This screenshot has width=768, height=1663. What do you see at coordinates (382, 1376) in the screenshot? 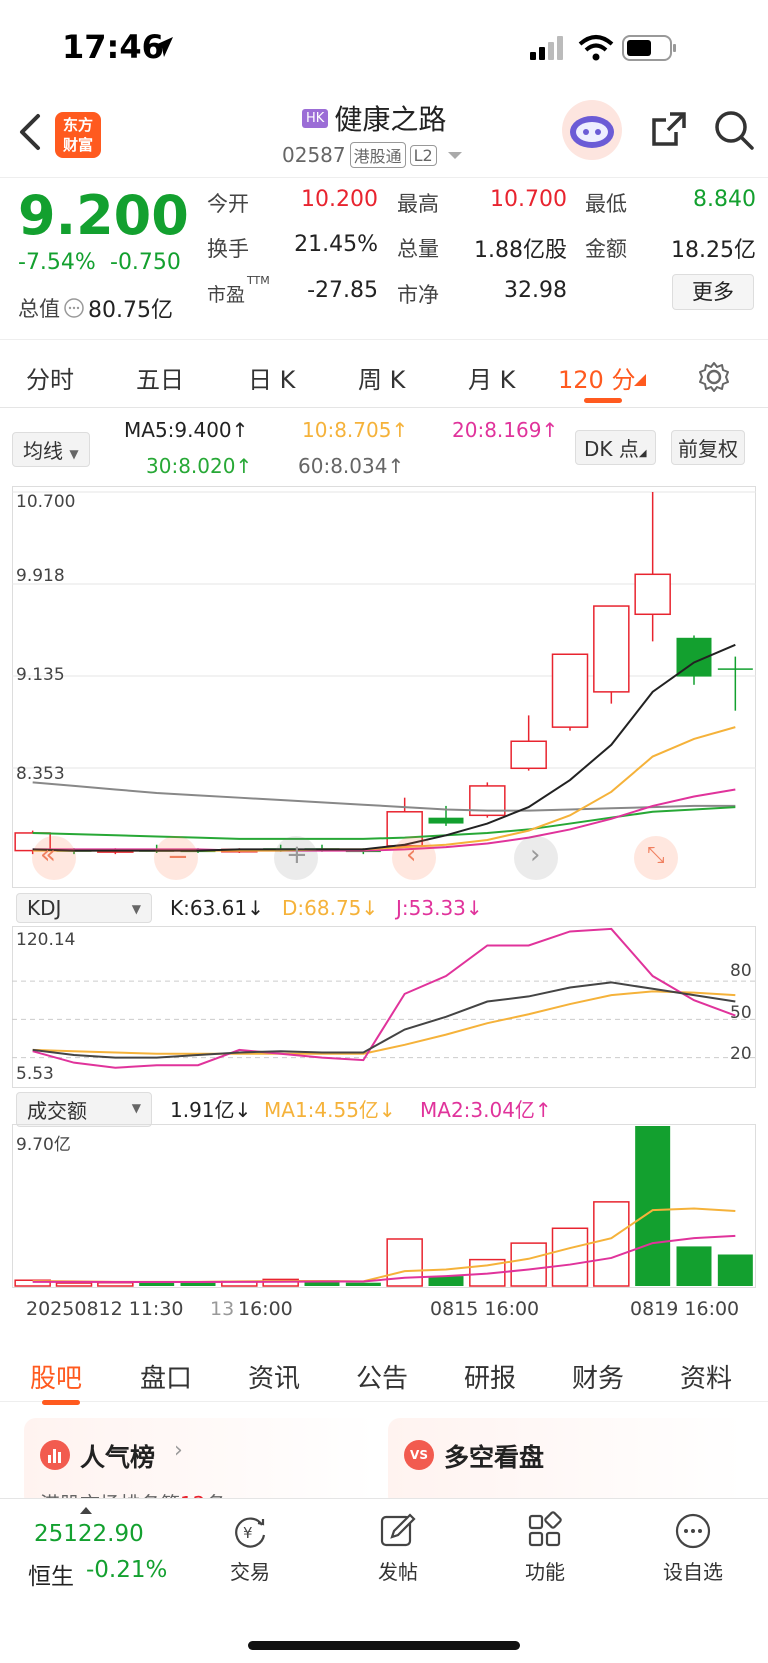
I see `tab-announcement: 公告` at bounding box center [382, 1376].